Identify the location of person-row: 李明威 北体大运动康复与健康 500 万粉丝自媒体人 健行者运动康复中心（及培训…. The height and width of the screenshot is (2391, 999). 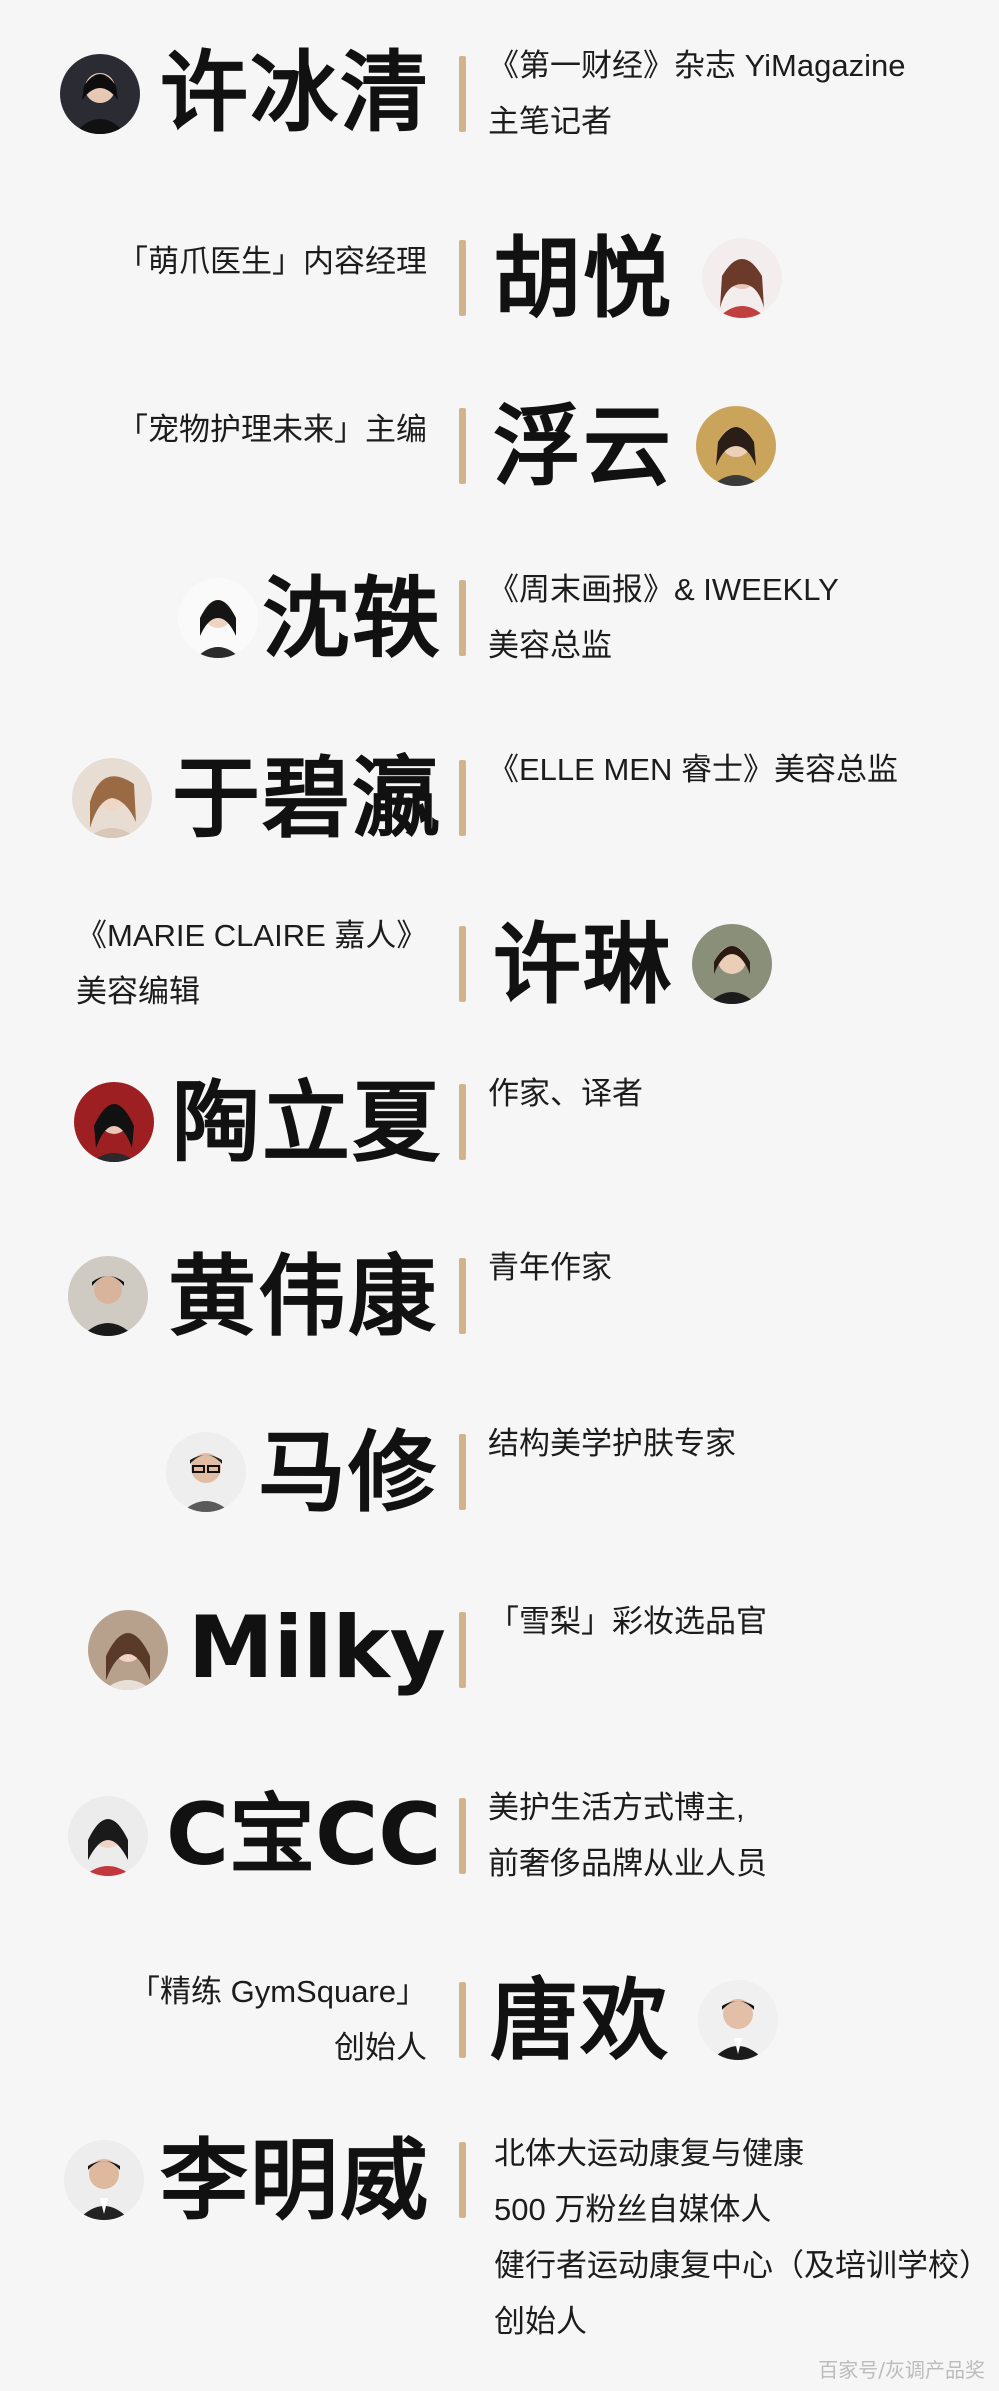
(499, 2245).